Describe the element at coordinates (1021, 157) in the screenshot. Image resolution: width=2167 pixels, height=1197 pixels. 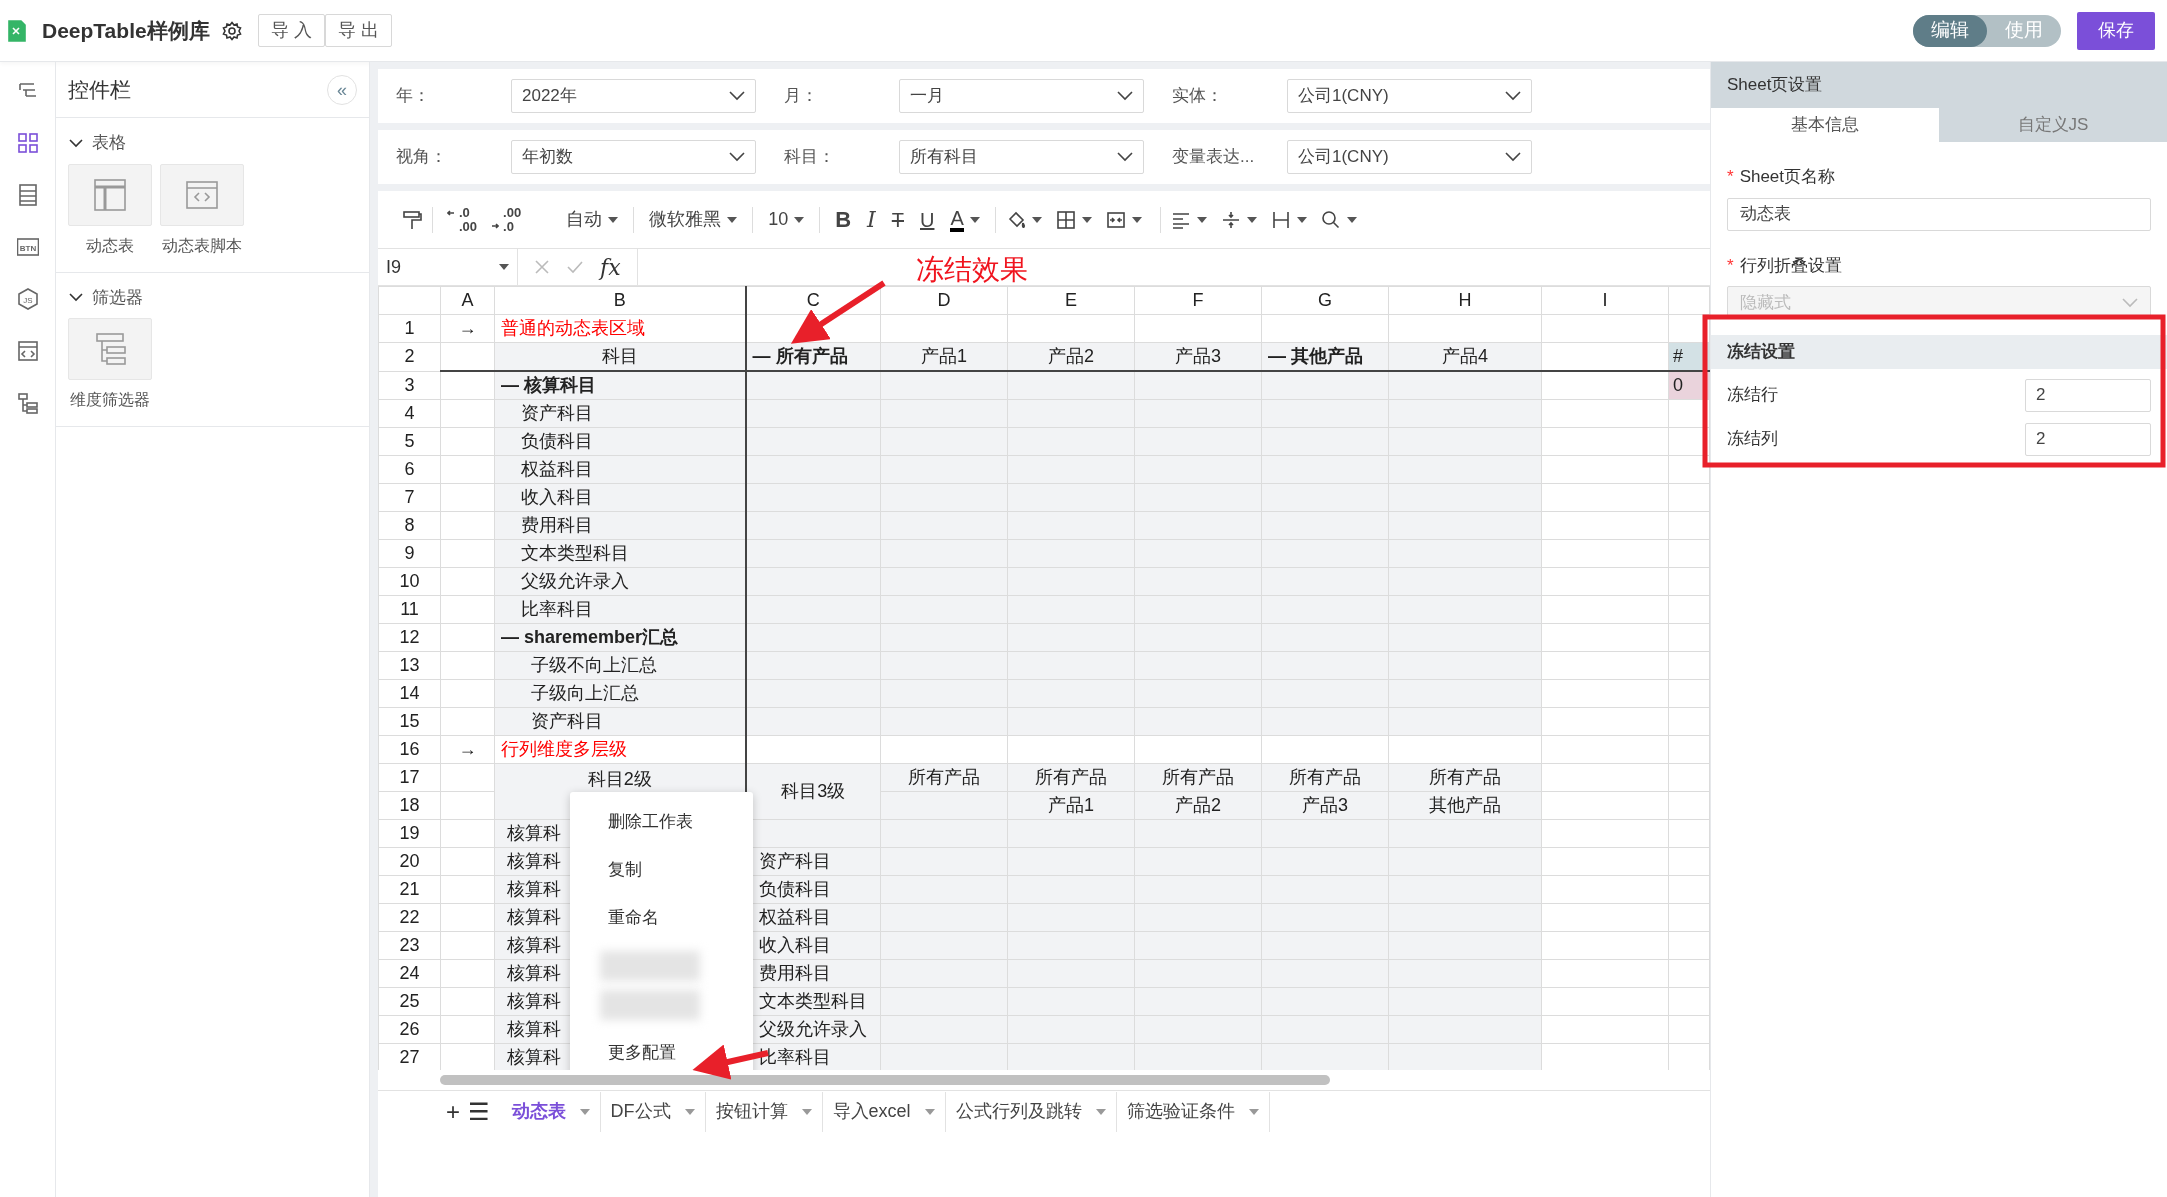
I see `select-field: 所有科目` at that location.